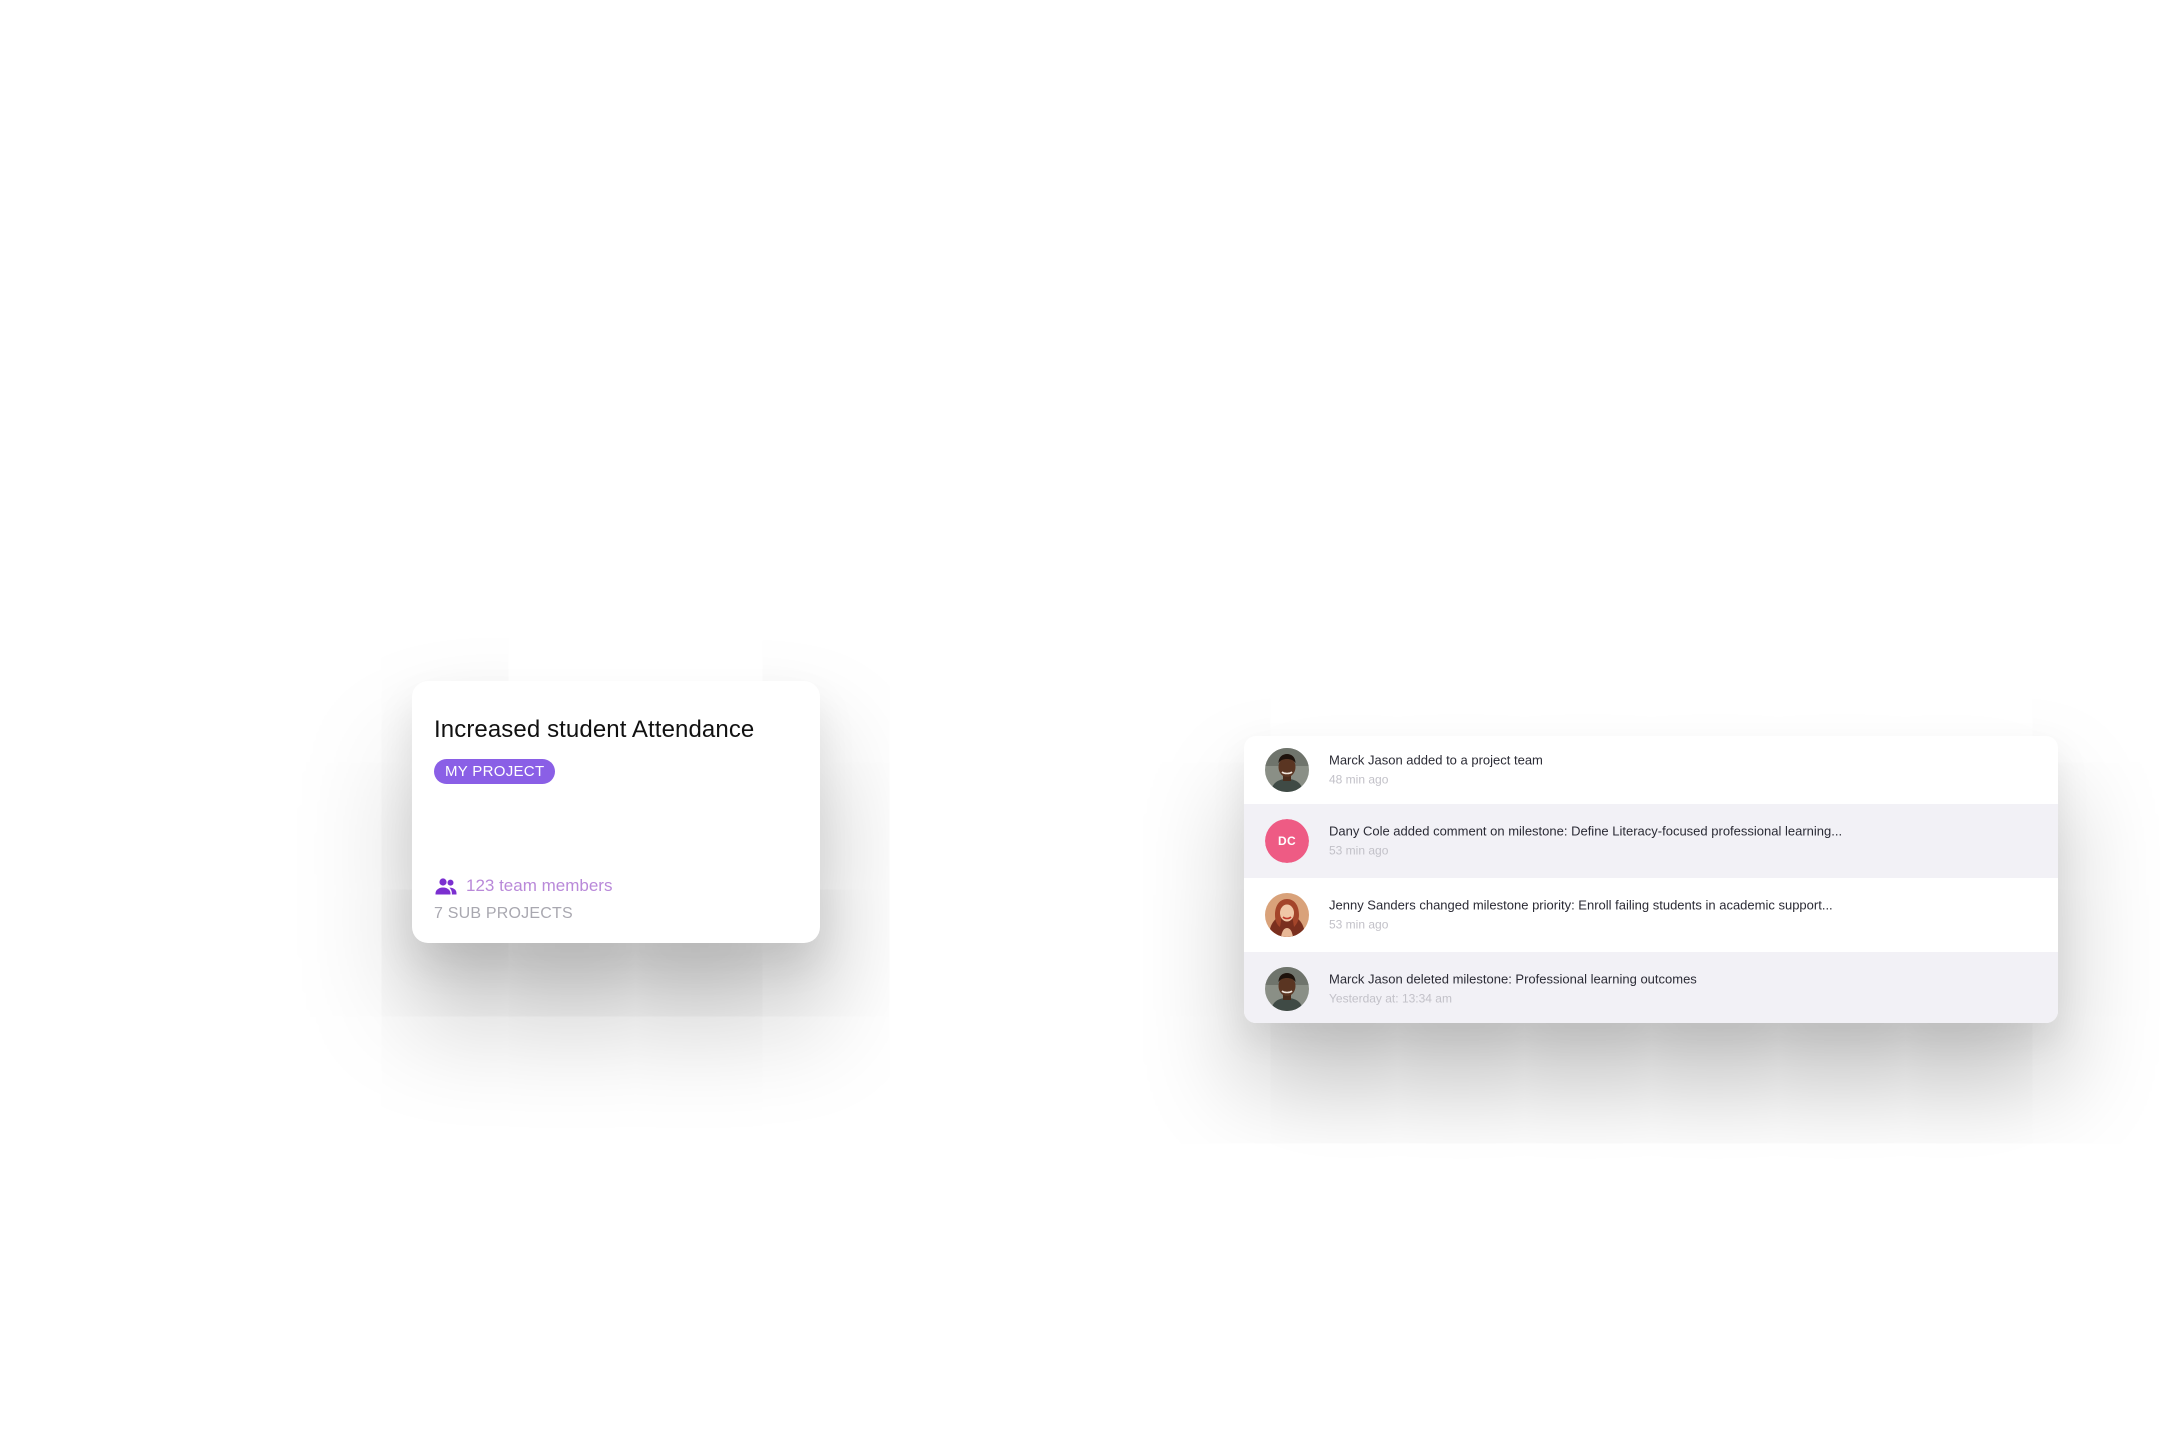 The height and width of the screenshot is (1440, 2160). I want to click on team-members-count: 123 team members, so click(539, 885).